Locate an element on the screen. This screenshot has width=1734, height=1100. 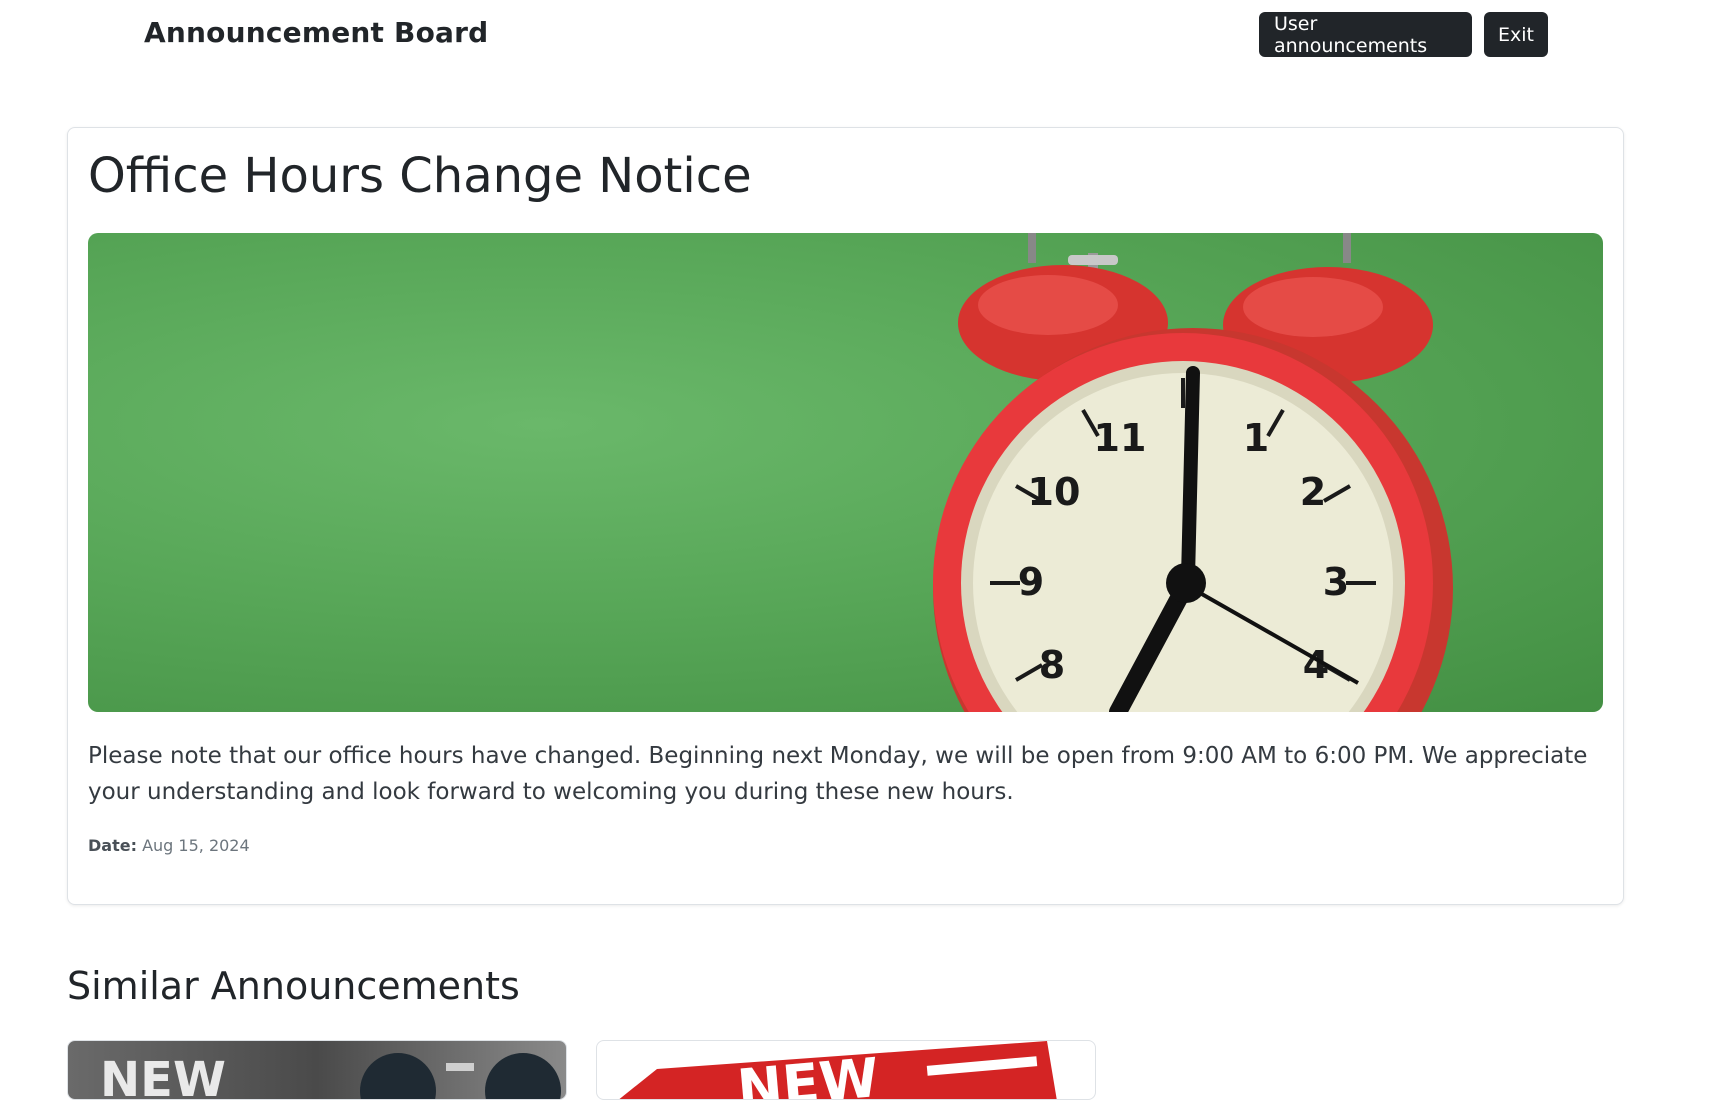
similar-announcements-title: Similar Announcements is located at coordinates (293, 986).